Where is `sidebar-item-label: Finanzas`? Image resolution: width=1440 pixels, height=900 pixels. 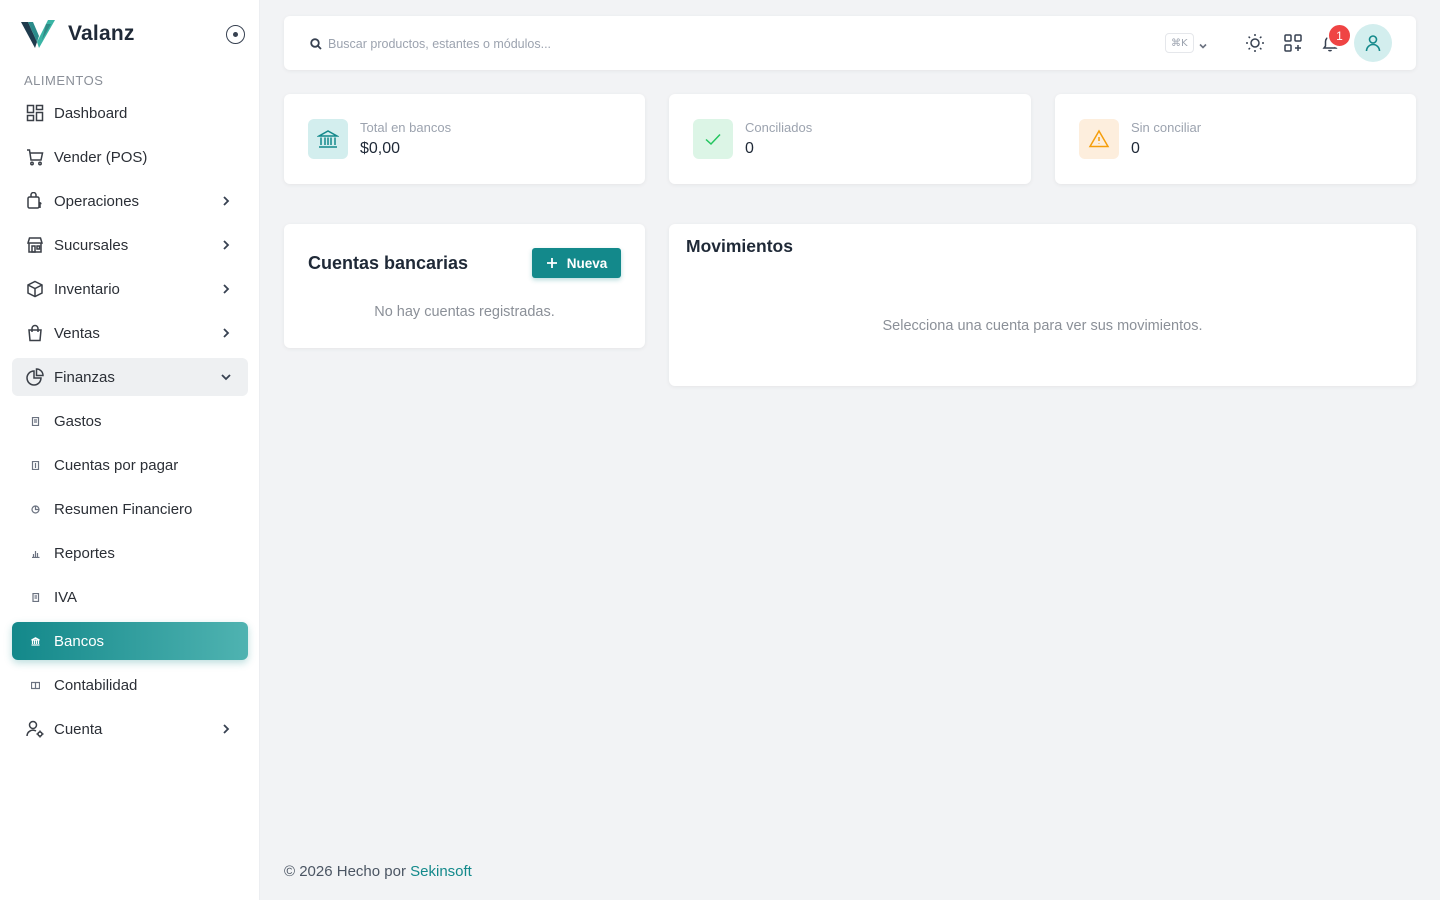
sidebar-item-label: Finanzas is located at coordinates (84, 377).